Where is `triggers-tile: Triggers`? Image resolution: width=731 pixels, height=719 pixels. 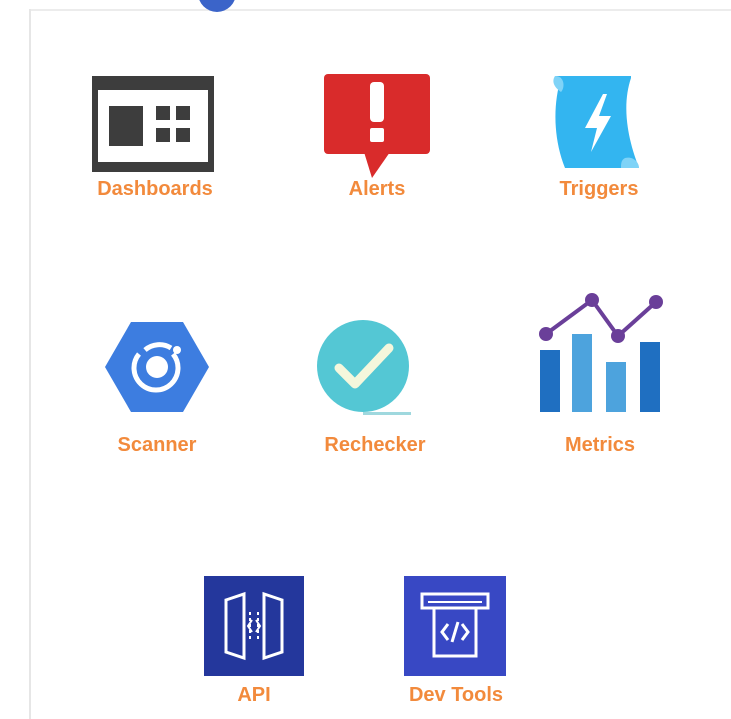
triggers-tile: Triggers is located at coordinates (599, 147).